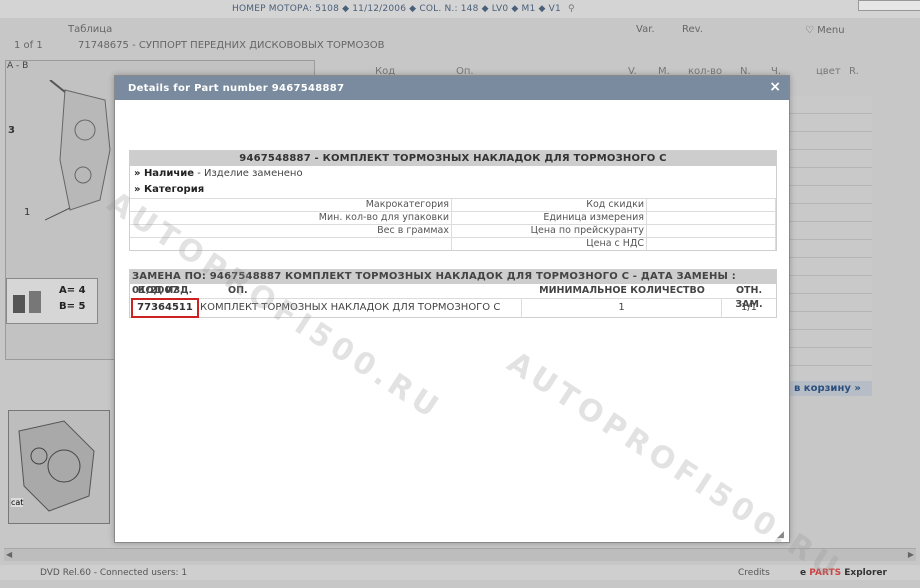 Image resolution: width=920 pixels, height=588 pixels. I want to click on attr-list-price-value, so click(711, 230).